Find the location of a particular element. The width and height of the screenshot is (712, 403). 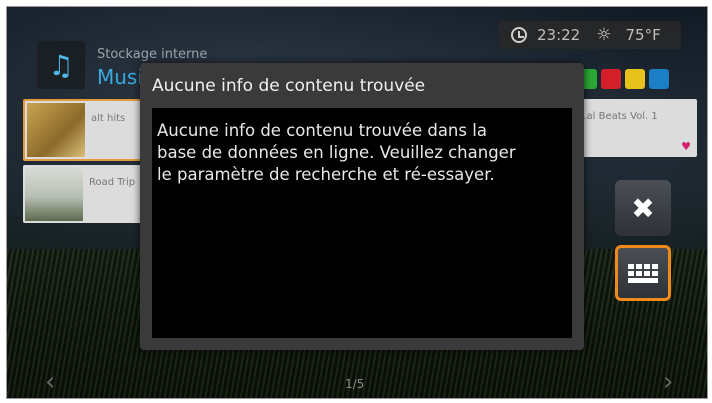

music-note-icon: ♫ is located at coordinates (61, 65).